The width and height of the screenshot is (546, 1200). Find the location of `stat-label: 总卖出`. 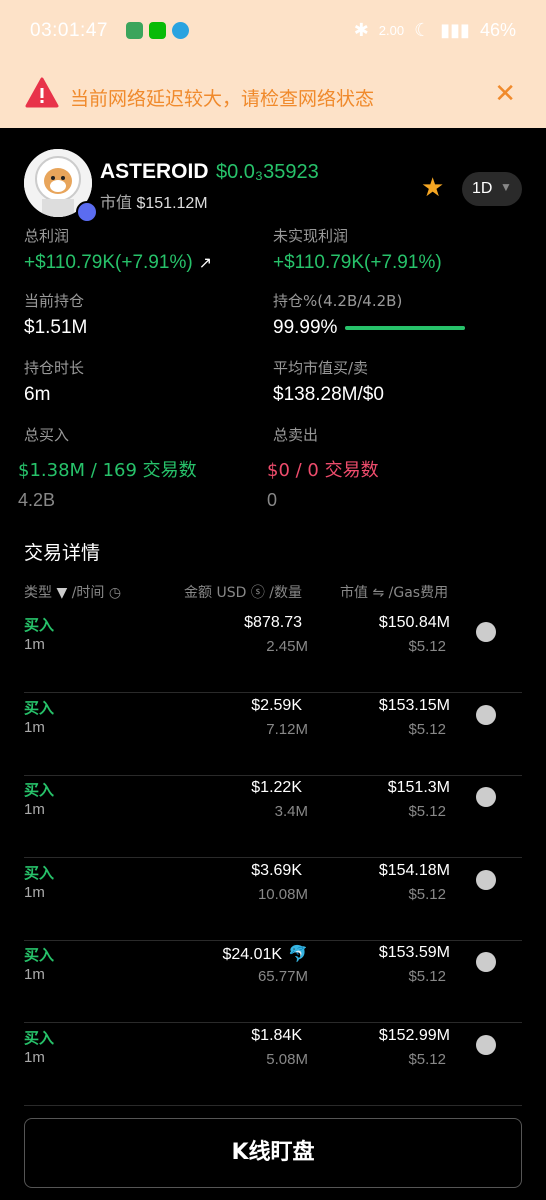

stat-label: 总卖出 is located at coordinates (296, 435).